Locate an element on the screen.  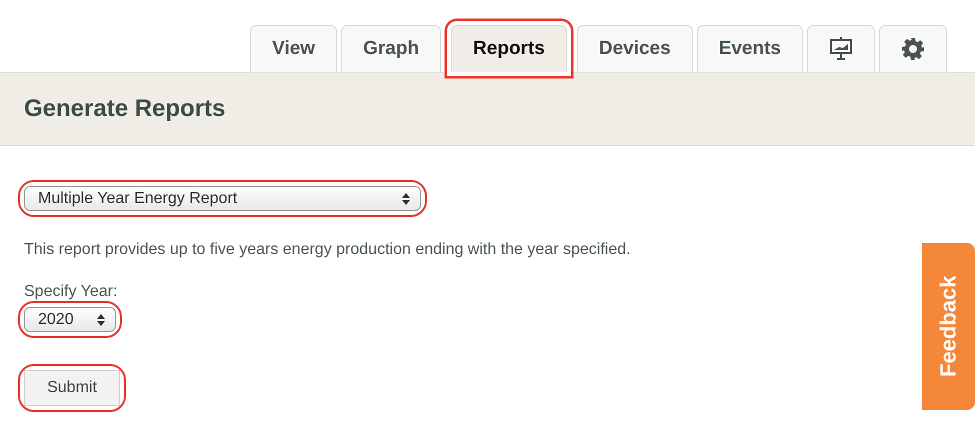
year-label: Specify Year: is located at coordinates (71, 292).